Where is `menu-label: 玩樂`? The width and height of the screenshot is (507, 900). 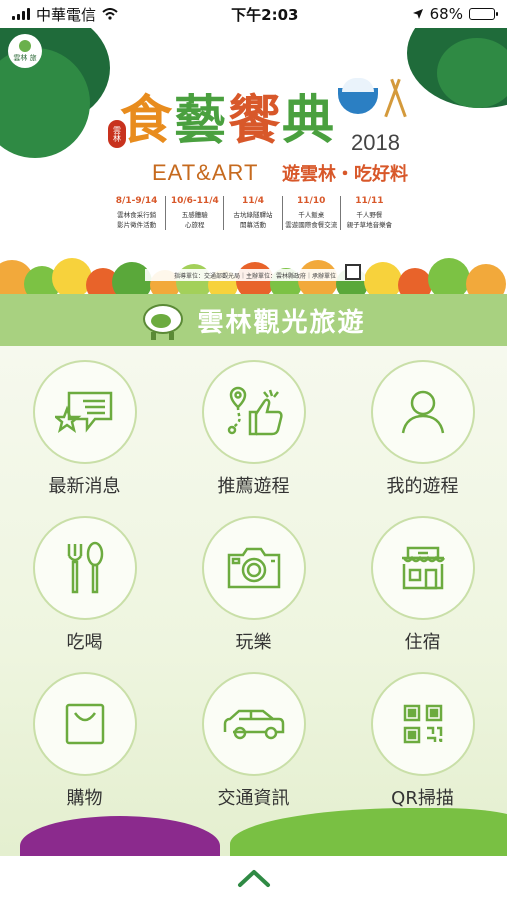 menu-label: 玩樂 is located at coordinates (253, 642).